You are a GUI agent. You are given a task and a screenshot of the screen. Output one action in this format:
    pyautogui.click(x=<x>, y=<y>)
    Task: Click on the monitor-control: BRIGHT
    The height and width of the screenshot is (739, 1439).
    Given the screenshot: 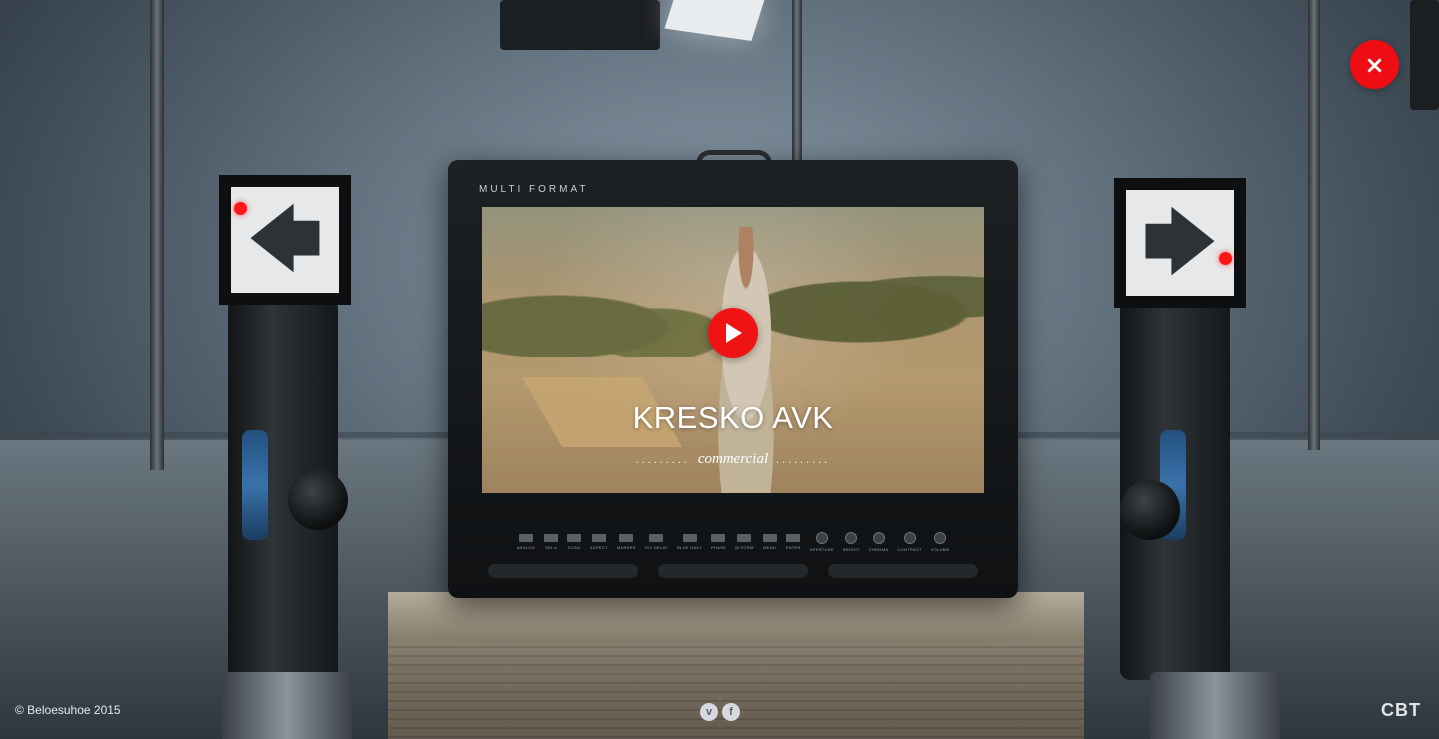 What is the action you would take?
    pyautogui.click(x=851, y=542)
    